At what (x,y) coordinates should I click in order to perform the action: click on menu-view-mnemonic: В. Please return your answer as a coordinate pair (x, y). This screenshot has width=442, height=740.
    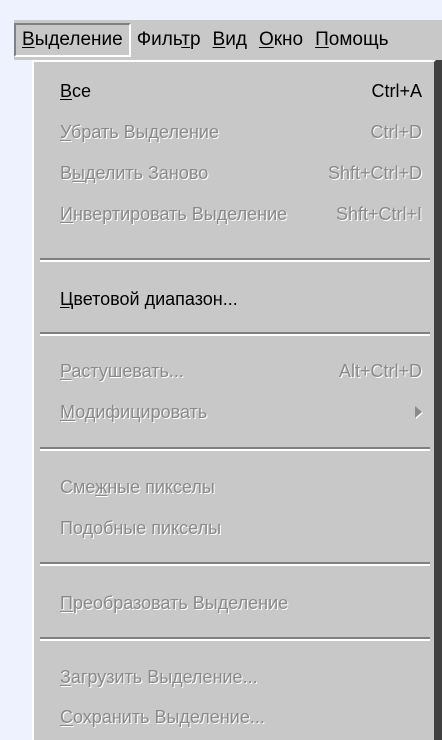
    Looking at the image, I should click on (219, 39).